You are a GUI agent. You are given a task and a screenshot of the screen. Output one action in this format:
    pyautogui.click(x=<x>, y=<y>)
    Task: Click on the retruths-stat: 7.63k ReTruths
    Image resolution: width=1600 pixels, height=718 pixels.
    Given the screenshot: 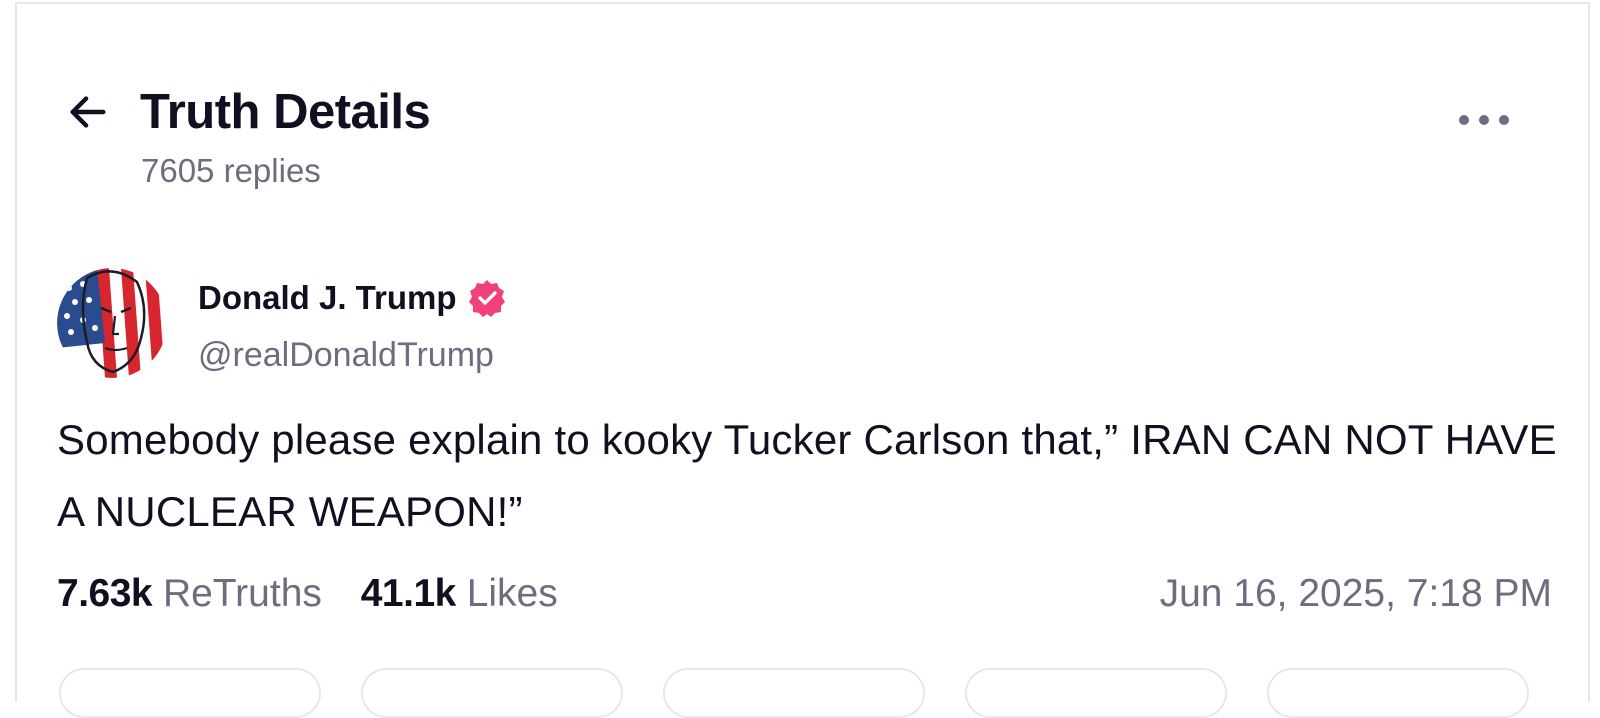 What is the action you would take?
    pyautogui.click(x=189, y=594)
    